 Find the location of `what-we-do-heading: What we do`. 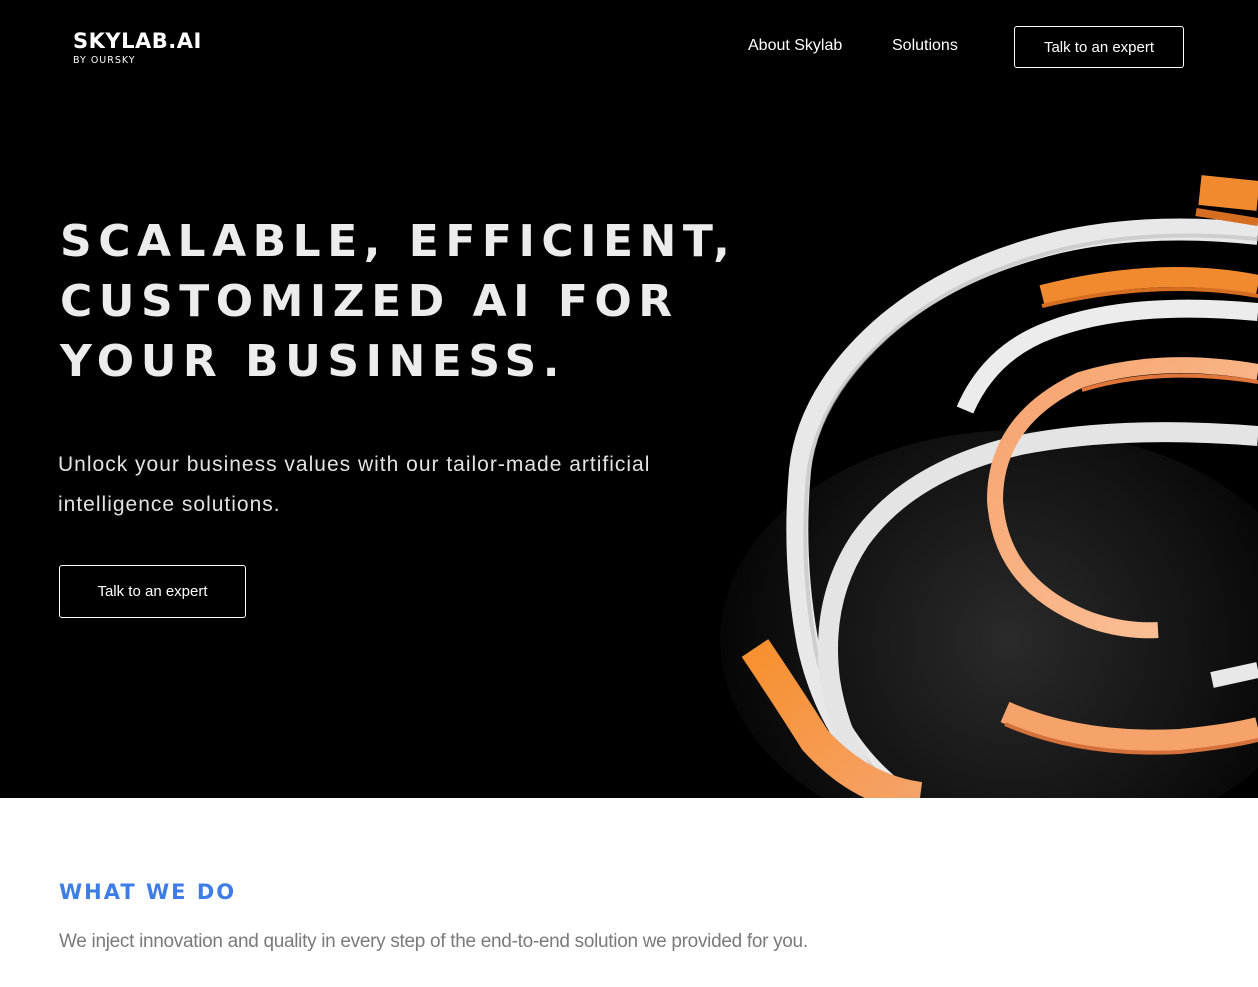

what-we-do-heading: What we do is located at coordinates (148, 892).